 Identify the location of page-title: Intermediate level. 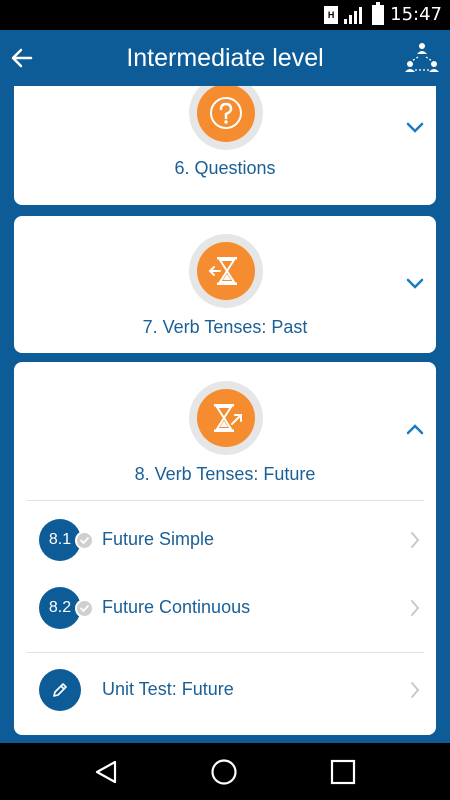
(225, 58).